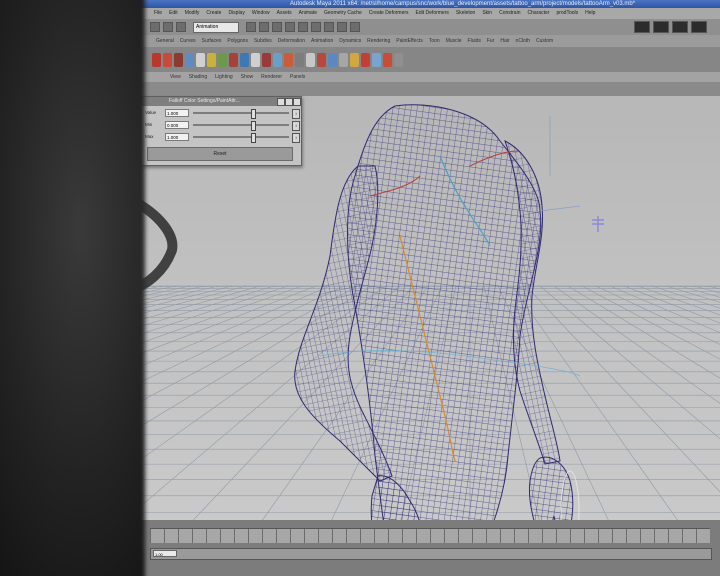  What do you see at coordinates (297, 77) in the screenshot?
I see `panel-menu-panels: Panels` at bounding box center [297, 77].